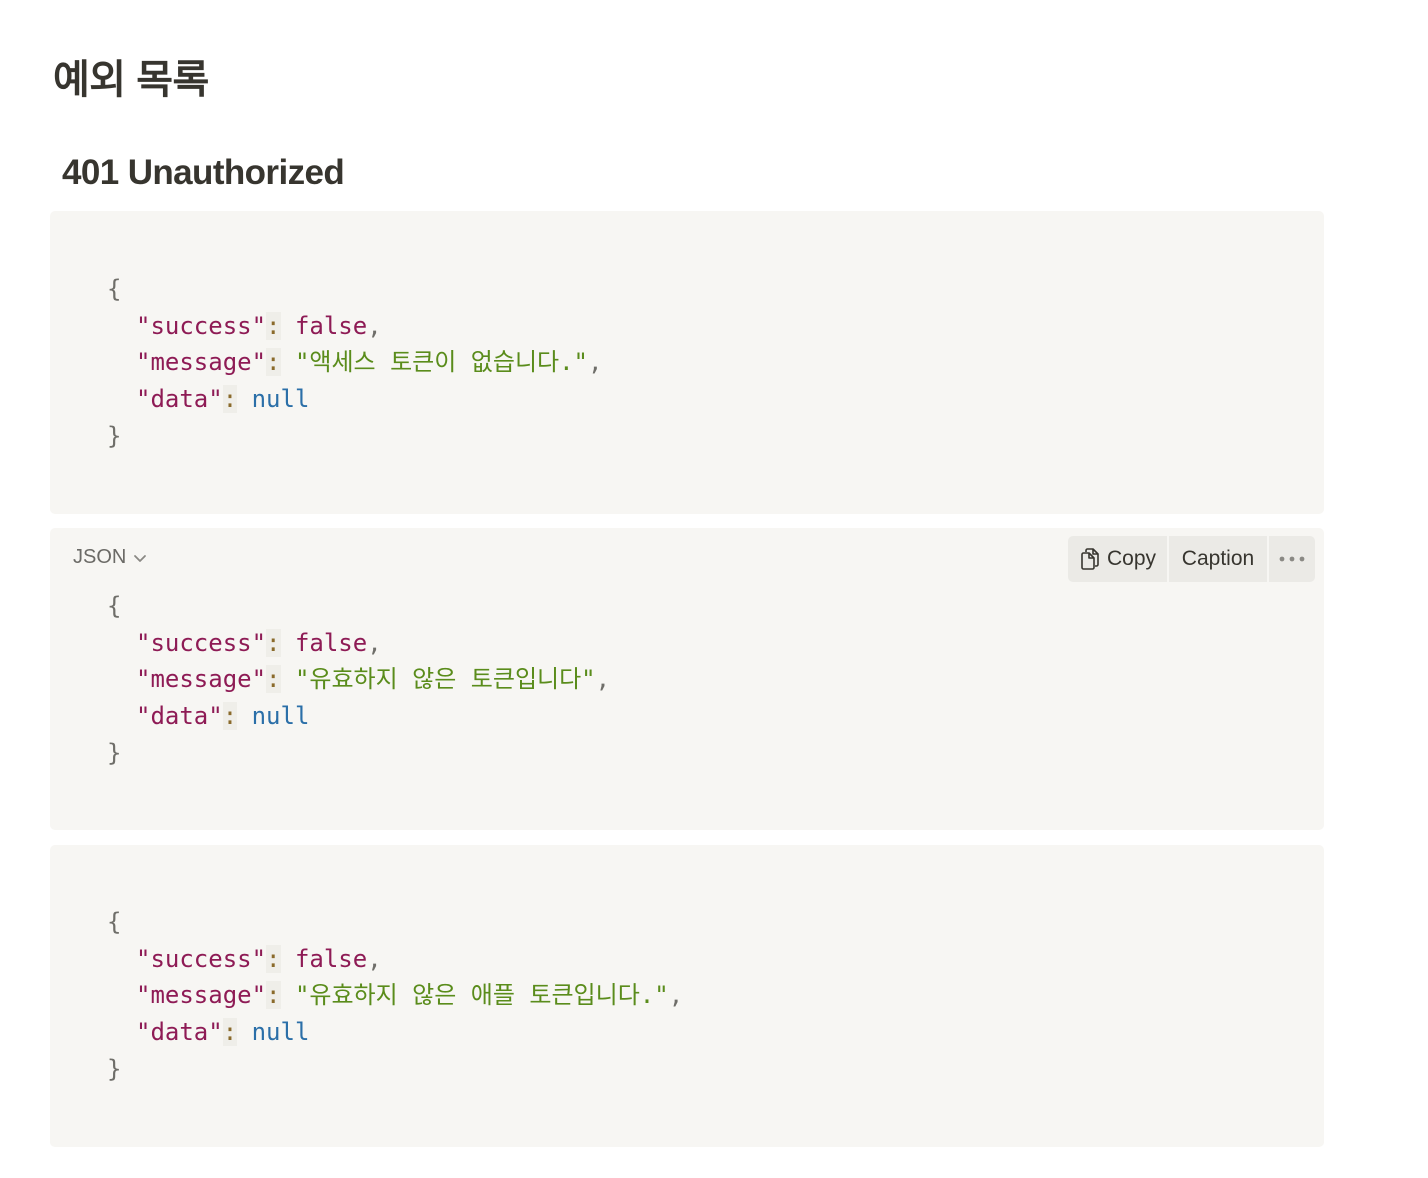 This screenshot has height=1178, width=1428. I want to click on ellipsis-icon, so click(1292, 559).